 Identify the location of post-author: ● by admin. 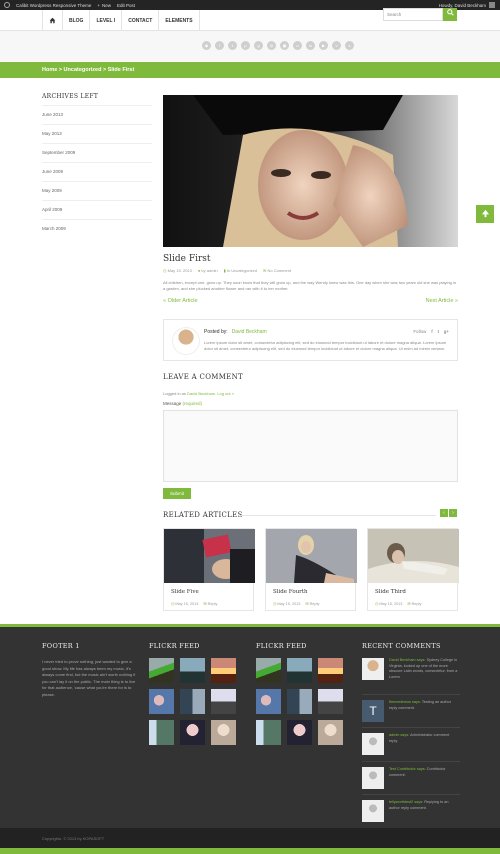
(208, 270).